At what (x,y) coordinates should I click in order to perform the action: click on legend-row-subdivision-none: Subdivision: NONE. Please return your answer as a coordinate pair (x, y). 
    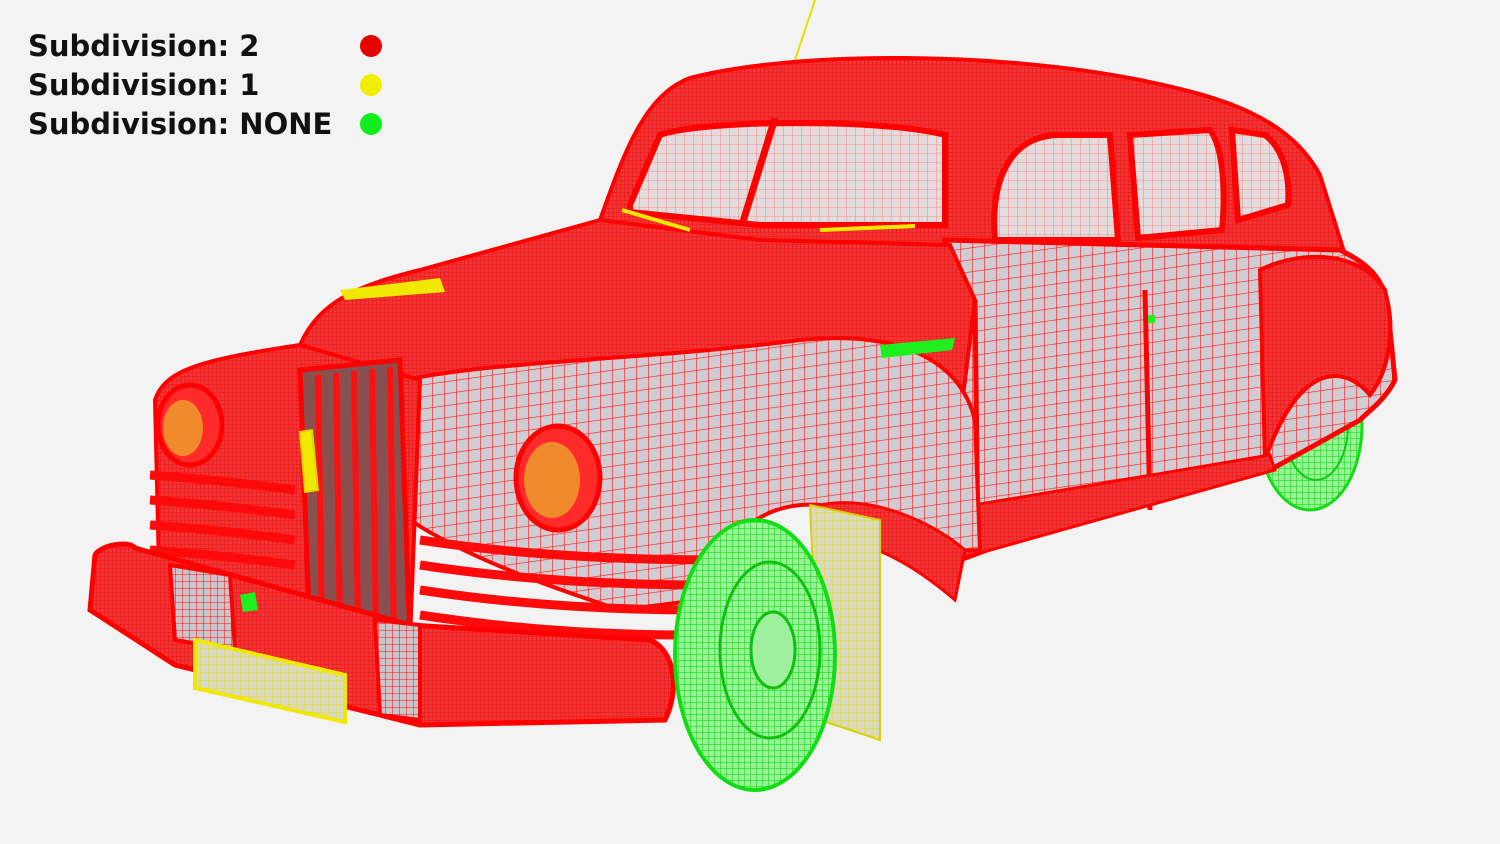
    Looking at the image, I should click on (205, 123).